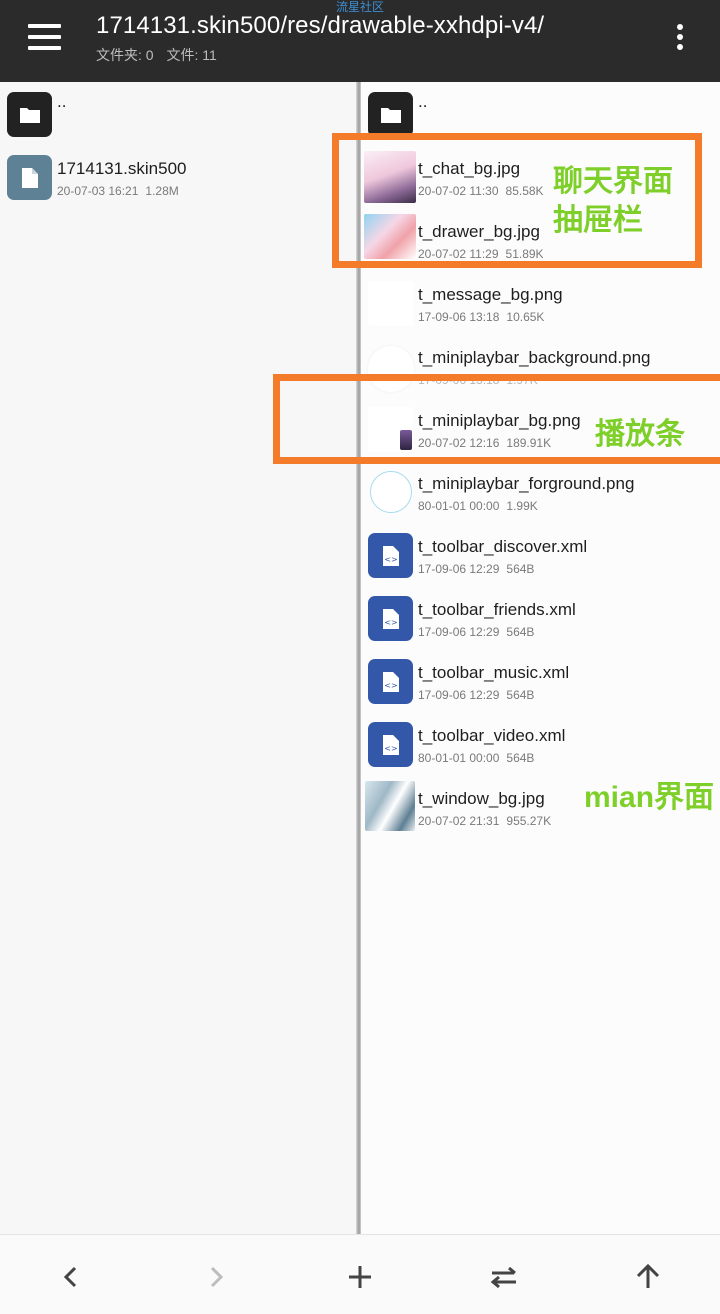 Image resolution: width=720 pixels, height=1314 pixels. Describe the element at coordinates (640, 434) in the screenshot. I see `annotation-playbar-label: 播放条` at that location.